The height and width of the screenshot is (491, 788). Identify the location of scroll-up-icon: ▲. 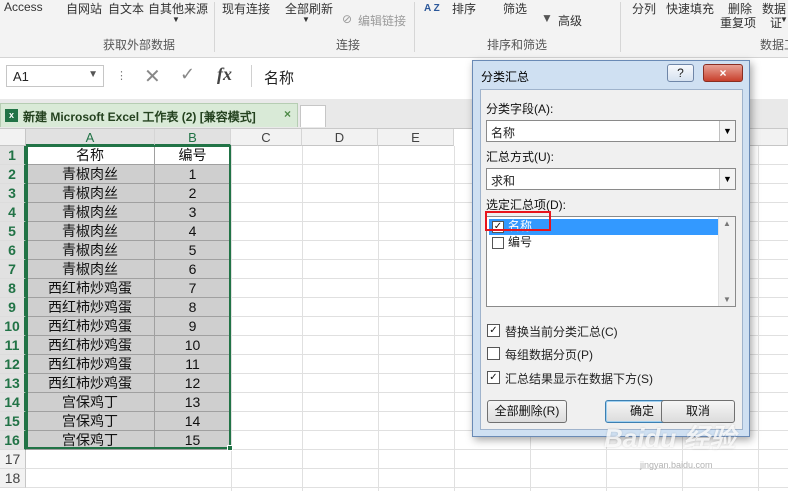
(727, 223).